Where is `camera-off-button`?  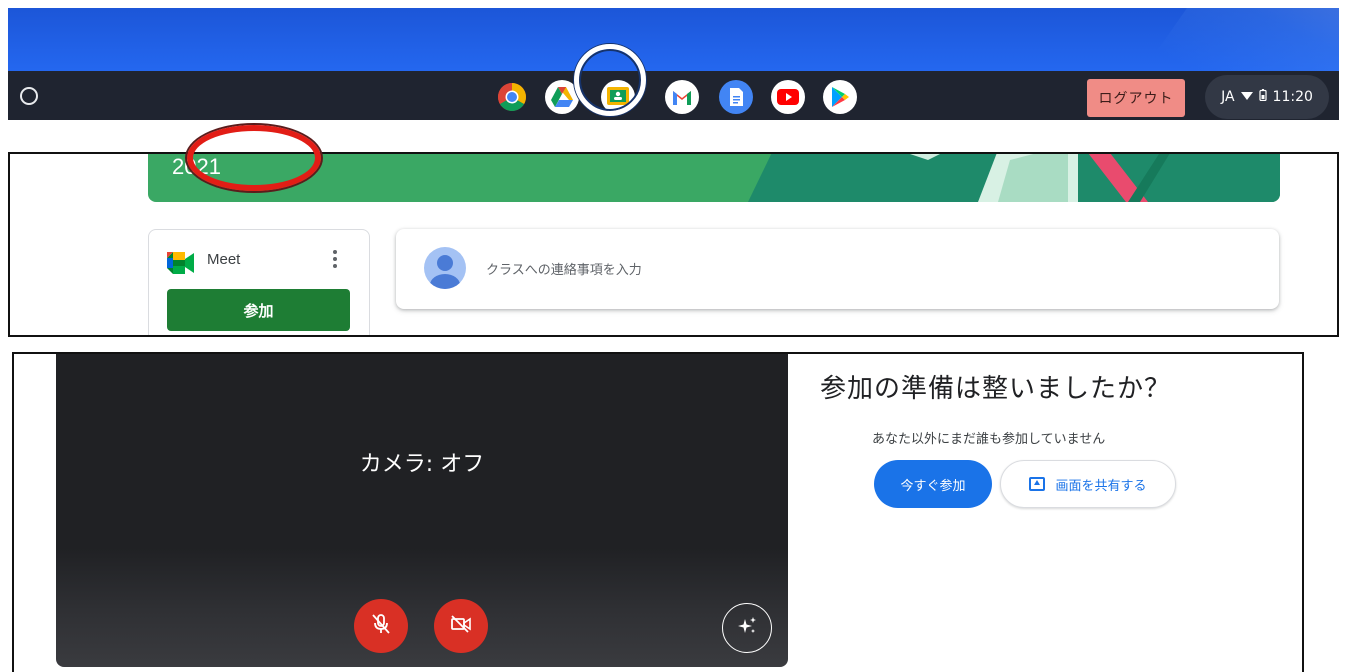 camera-off-button is located at coordinates (461, 626).